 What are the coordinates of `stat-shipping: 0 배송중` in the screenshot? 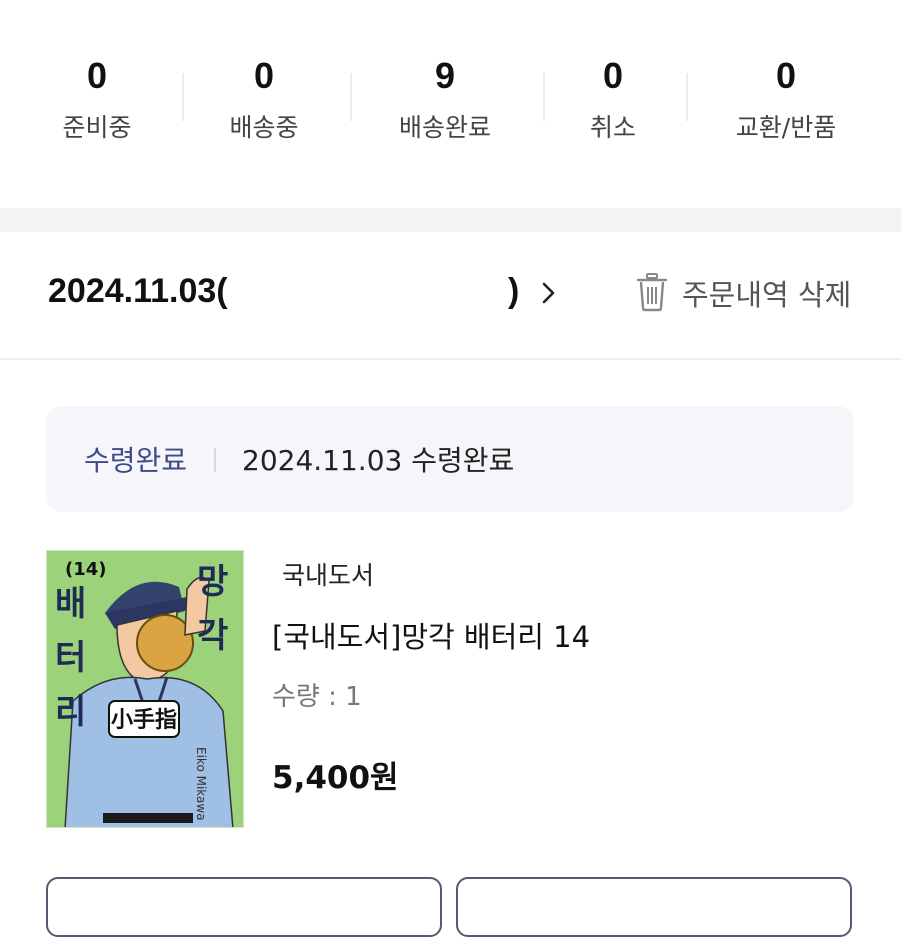 It's located at (264, 101).